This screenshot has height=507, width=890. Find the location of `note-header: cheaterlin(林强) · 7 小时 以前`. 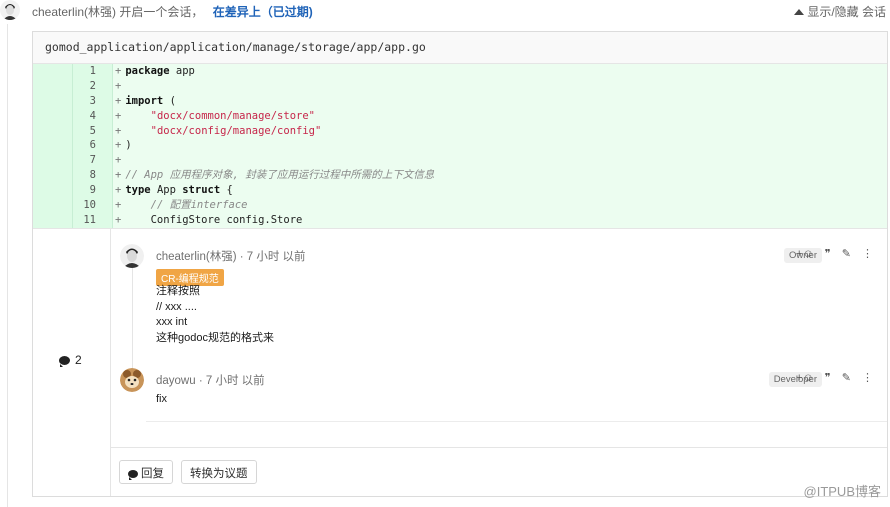

note-header: cheaterlin(林强) · 7 小时 以前 is located at coordinates (231, 256).